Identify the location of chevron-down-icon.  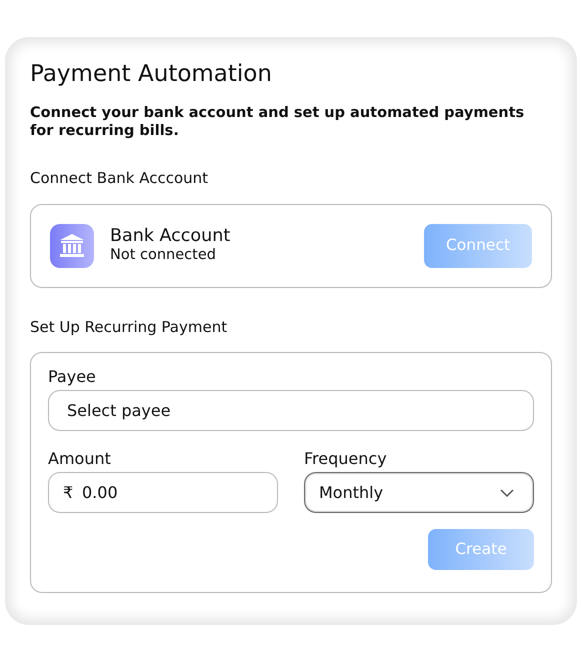
(507, 493).